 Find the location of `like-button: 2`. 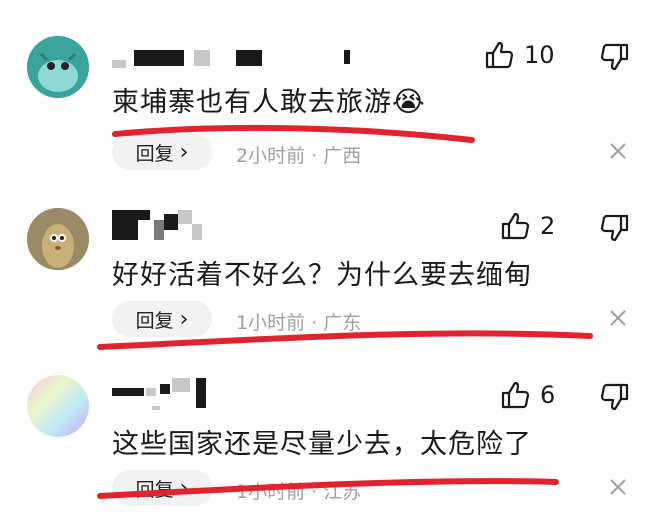

like-button: 2 is located at coordinates (527, 226).